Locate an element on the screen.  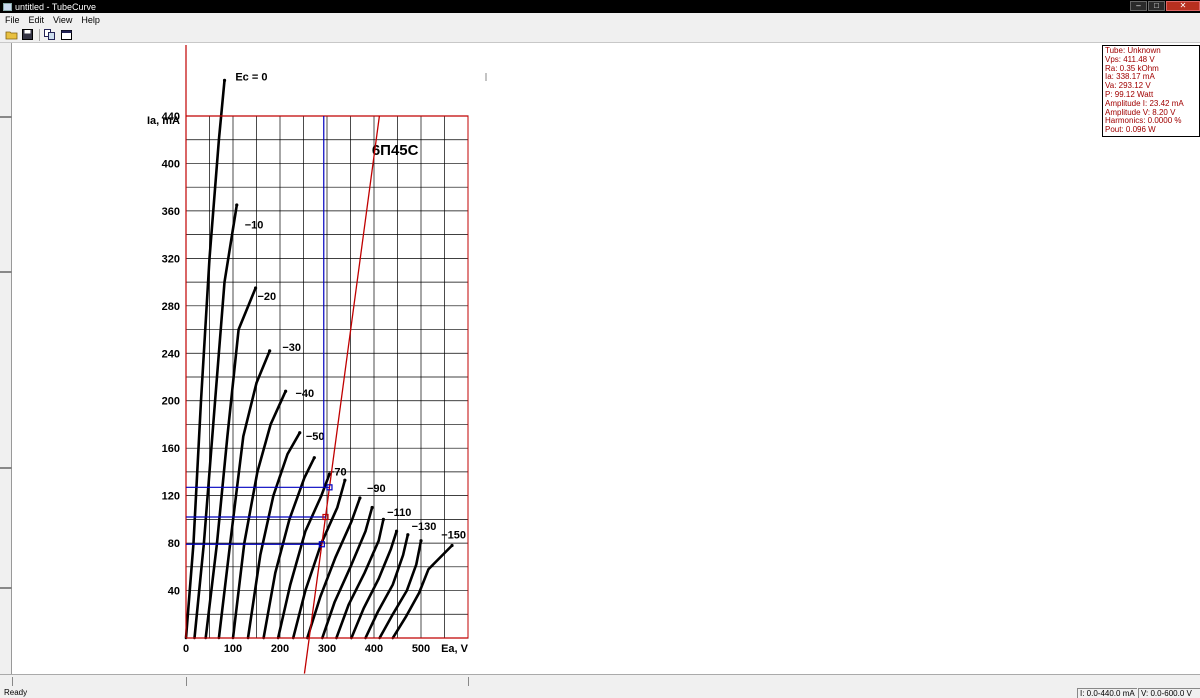
horizontal-scrollbar is located at coordinates (600, 680).